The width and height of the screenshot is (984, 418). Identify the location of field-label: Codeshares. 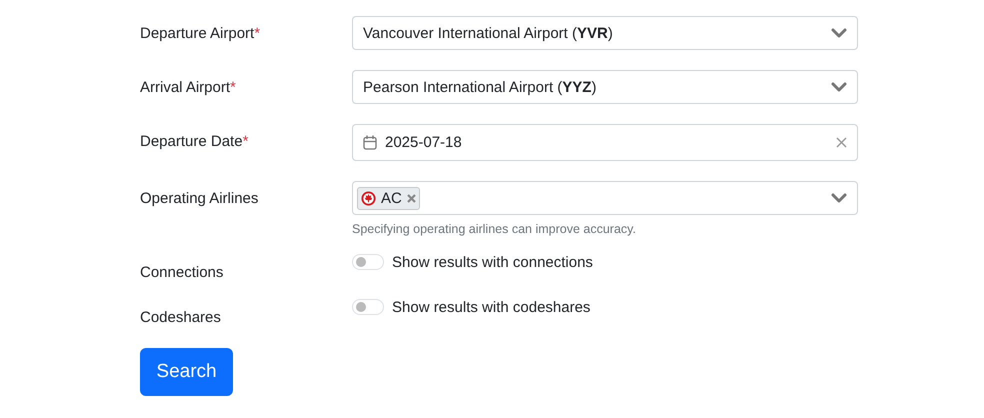
(180, 317).